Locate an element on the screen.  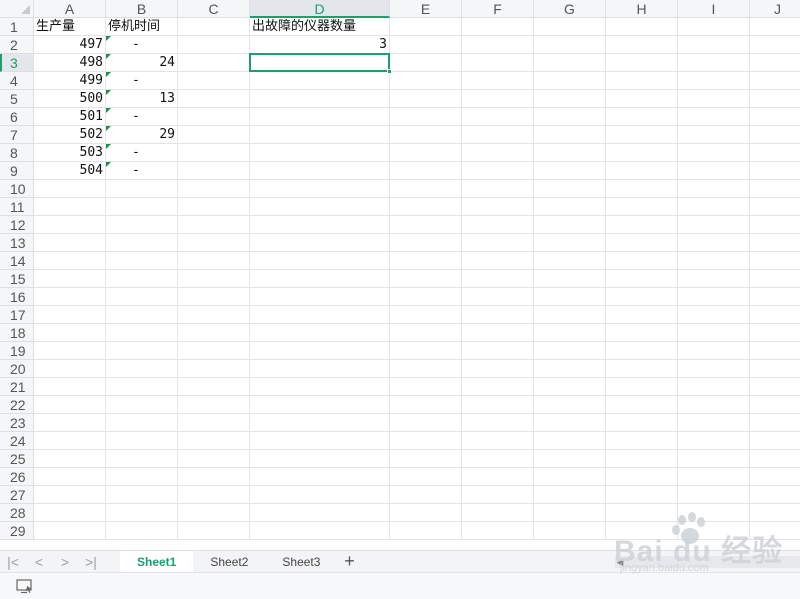
cell-c15 is located at coordinates (214, 279).